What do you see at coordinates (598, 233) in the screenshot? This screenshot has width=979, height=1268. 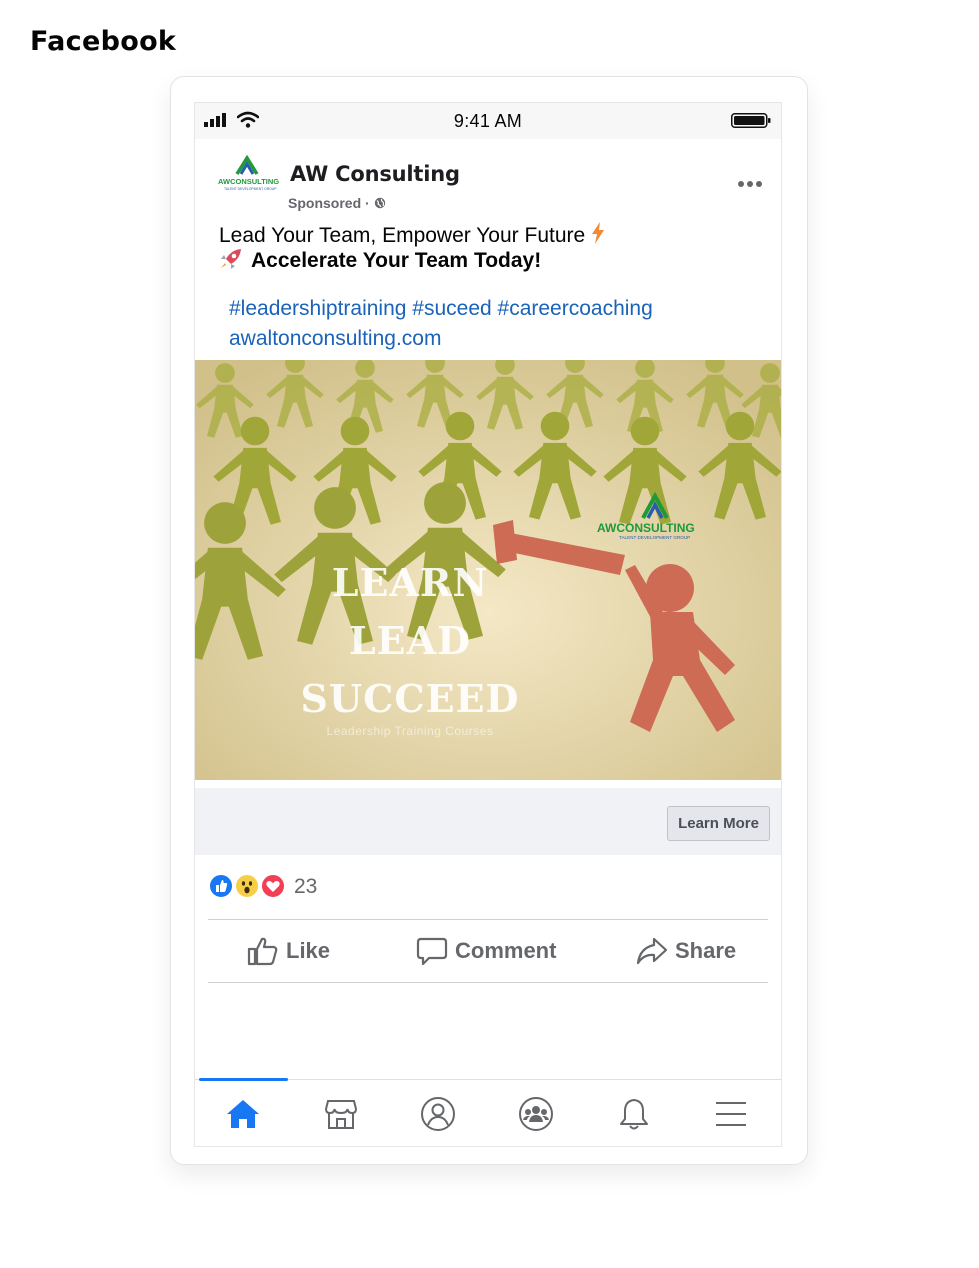 I see `lightning-icon` at bounding box center [598, 233].